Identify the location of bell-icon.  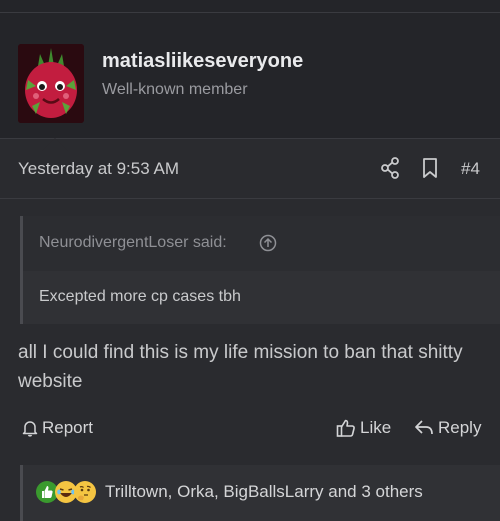
(30, 429).